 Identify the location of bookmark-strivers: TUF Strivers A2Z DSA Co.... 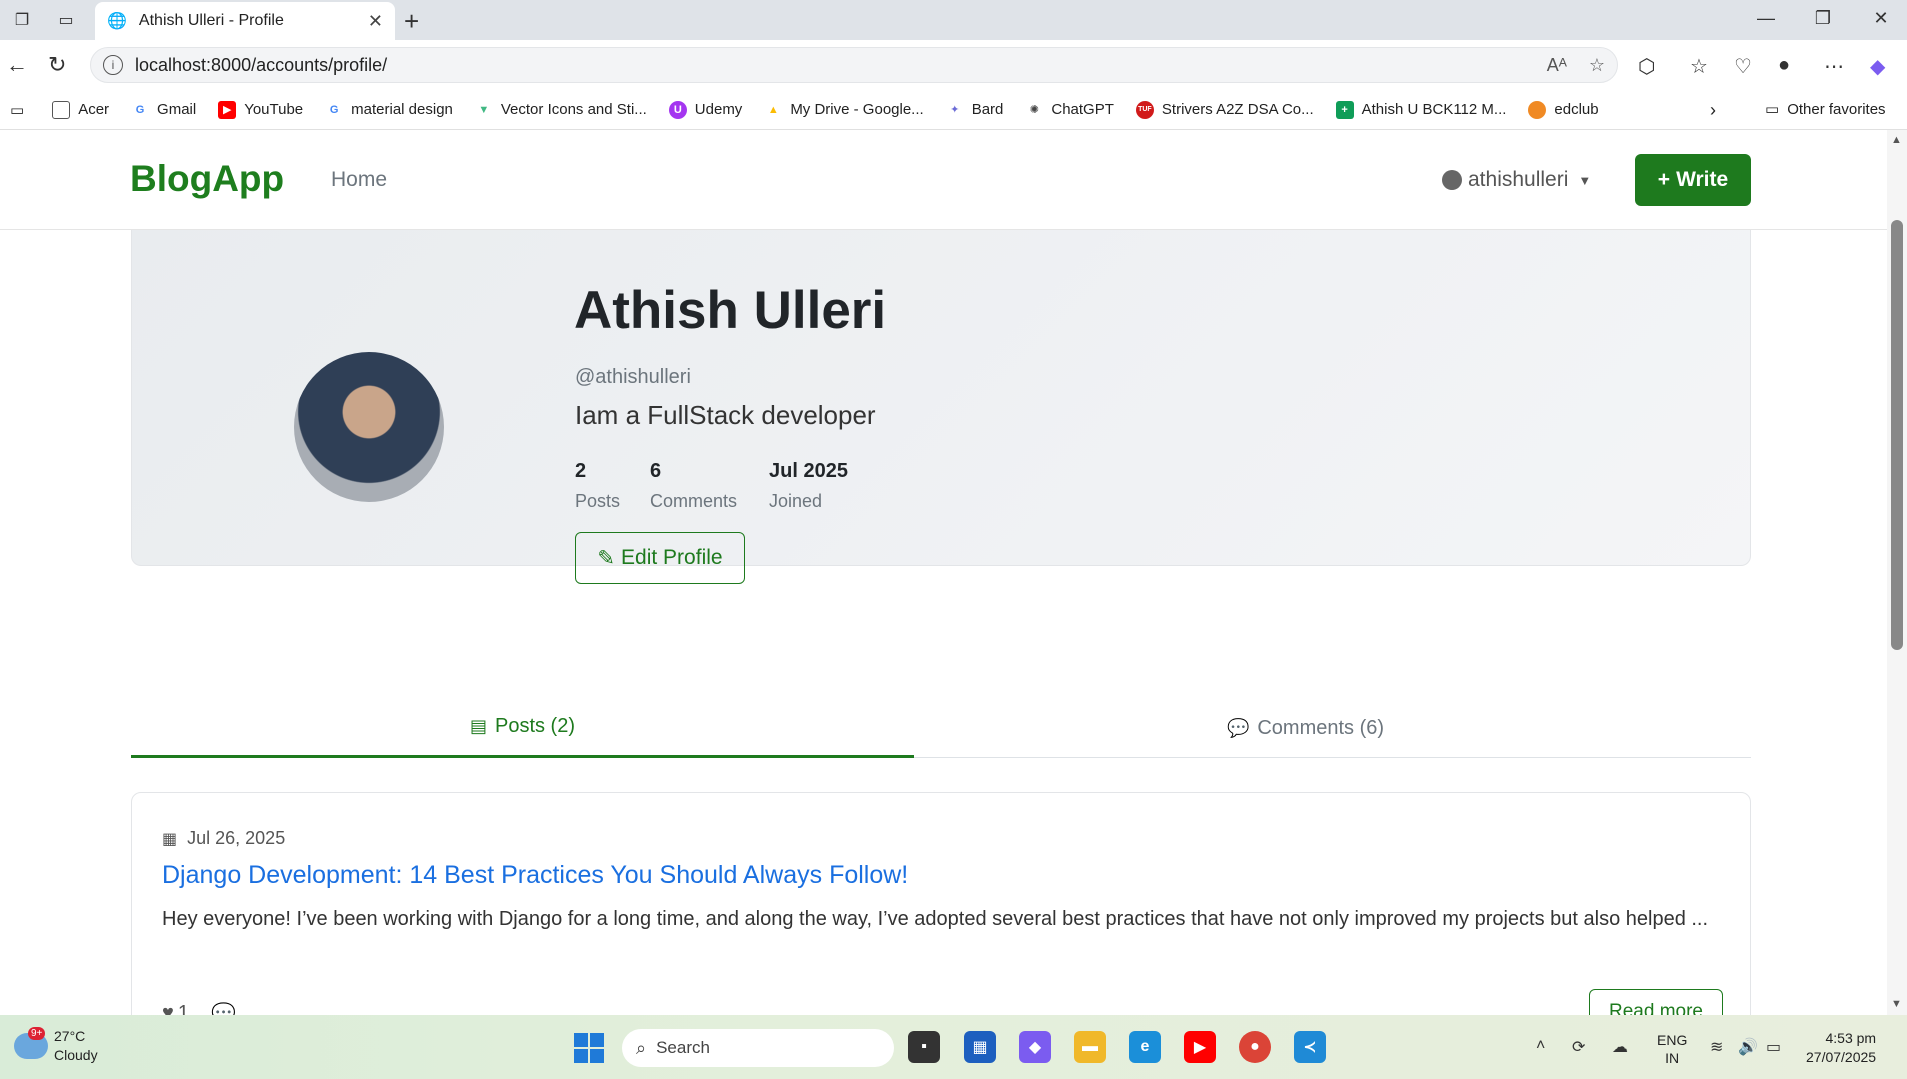
(1224, 109).